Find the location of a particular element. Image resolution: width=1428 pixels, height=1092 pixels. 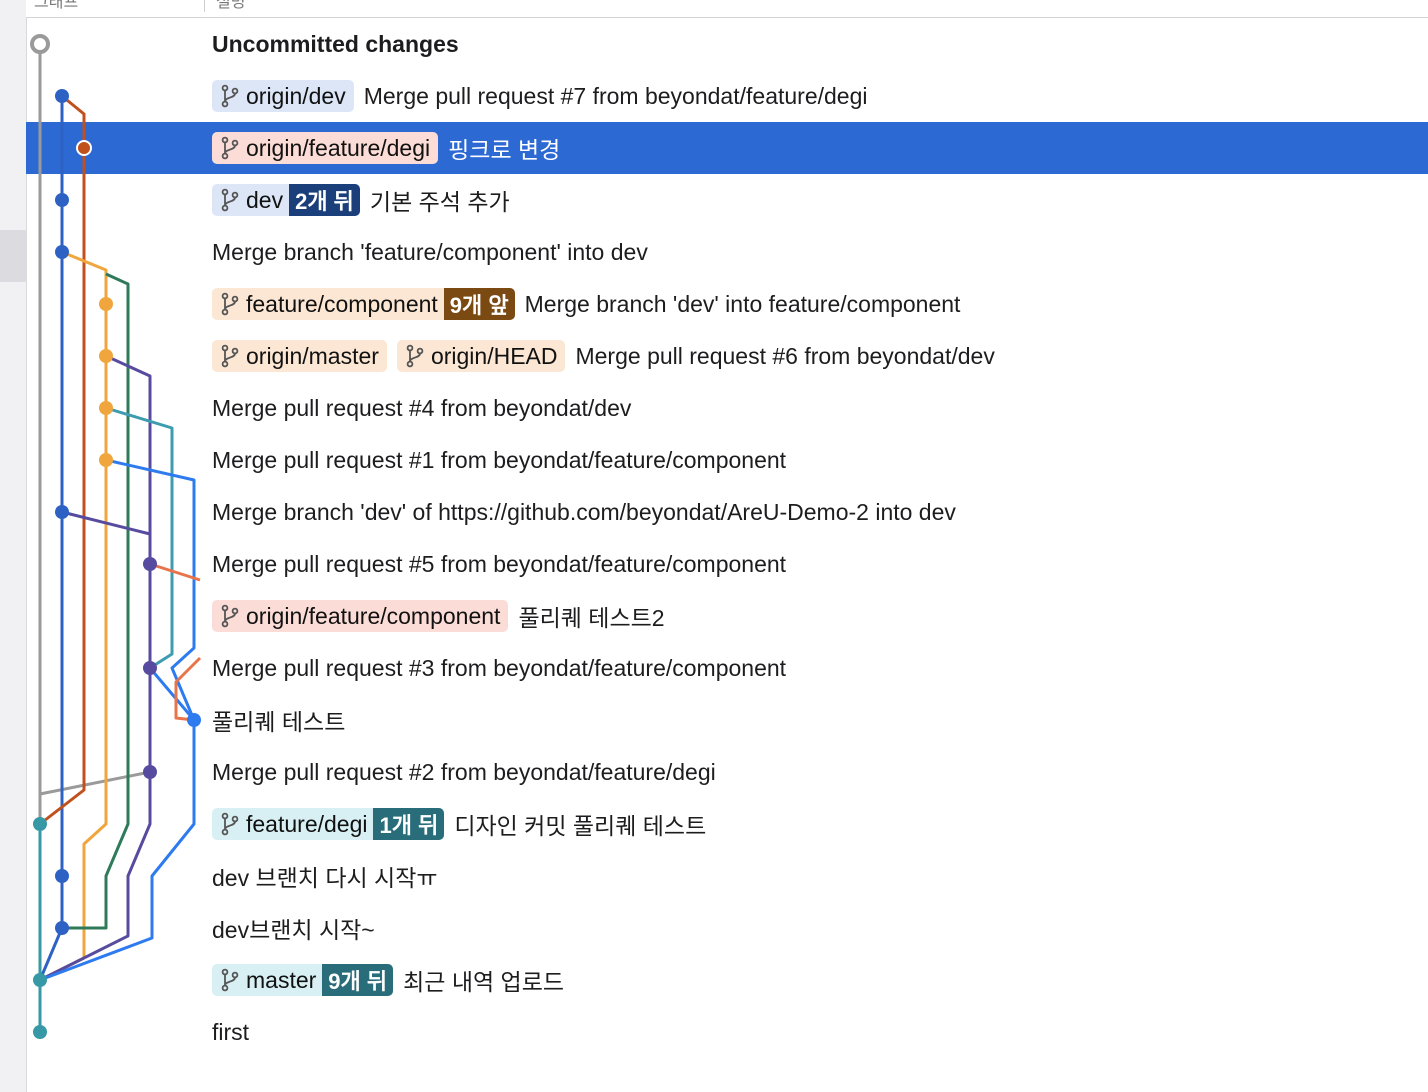

column-divider is located at coordinates (204, 6).